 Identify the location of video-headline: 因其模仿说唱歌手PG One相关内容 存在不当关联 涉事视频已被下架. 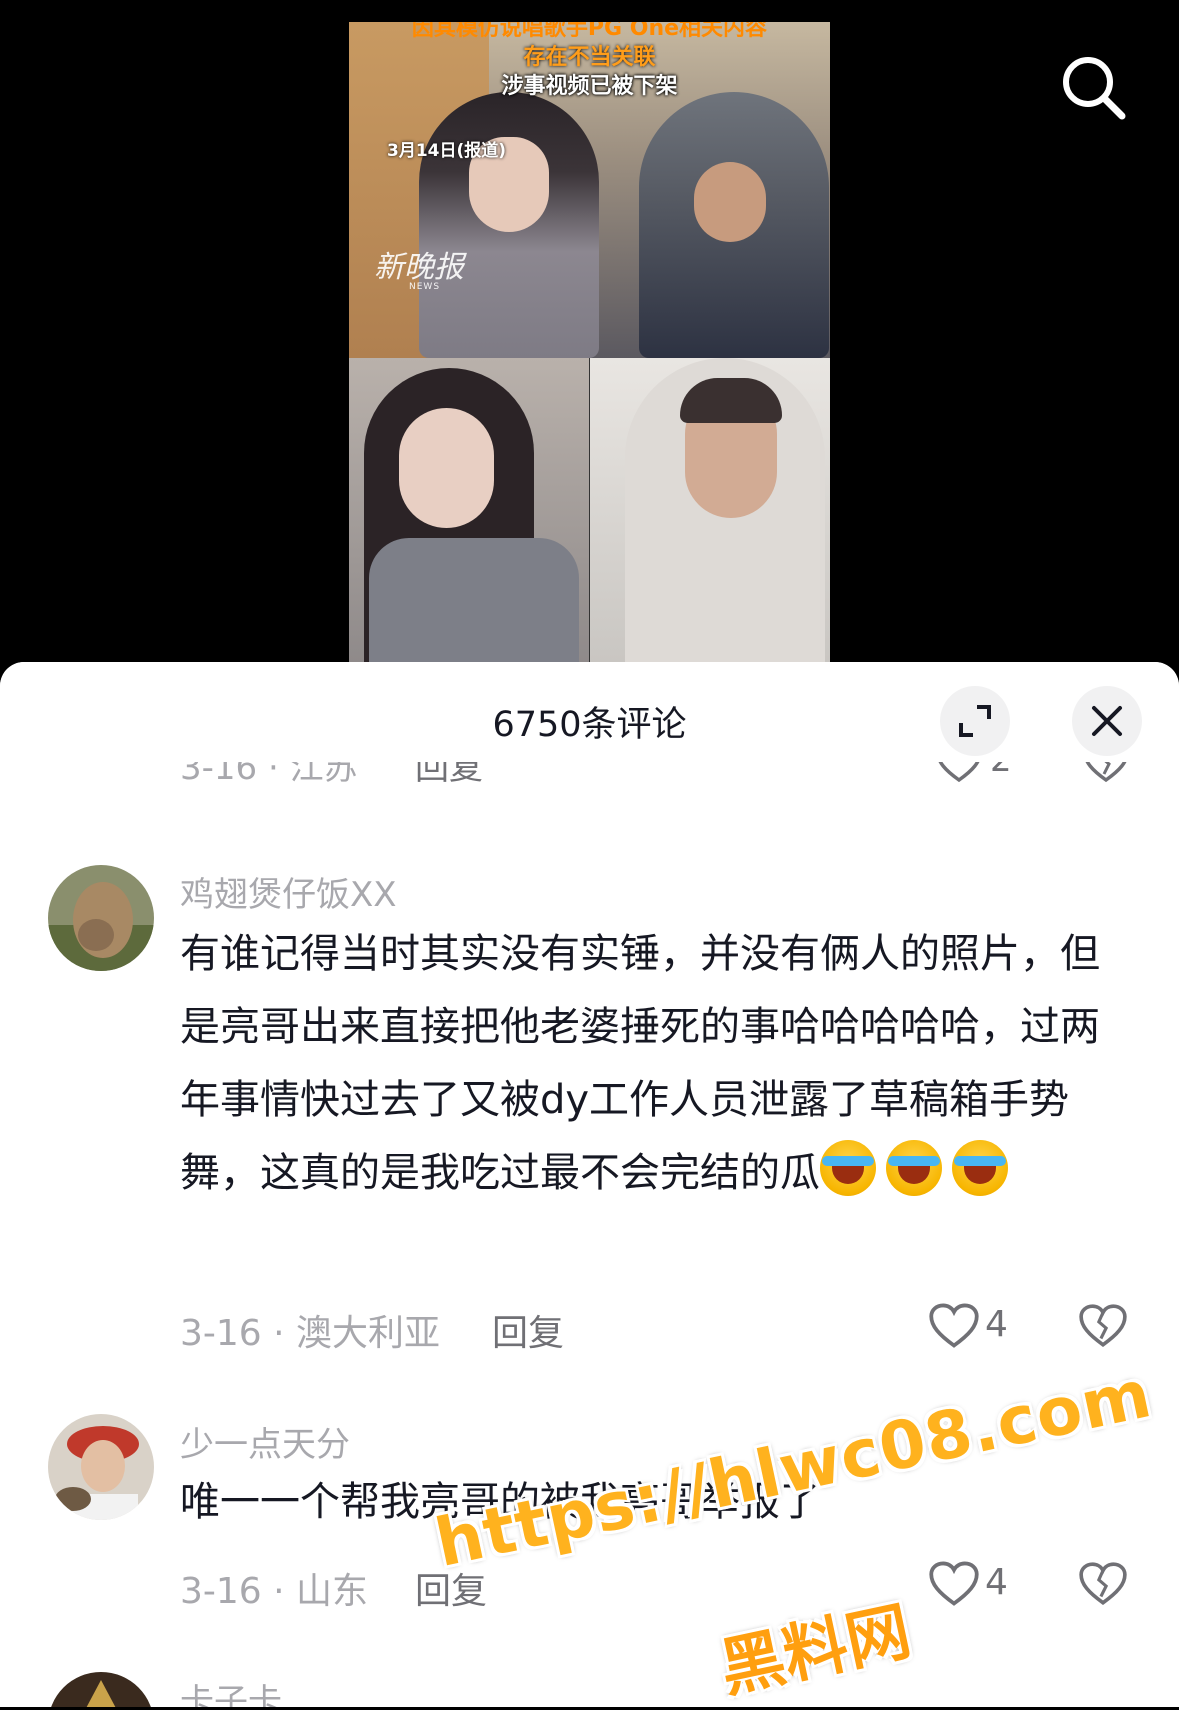
(589, 62).